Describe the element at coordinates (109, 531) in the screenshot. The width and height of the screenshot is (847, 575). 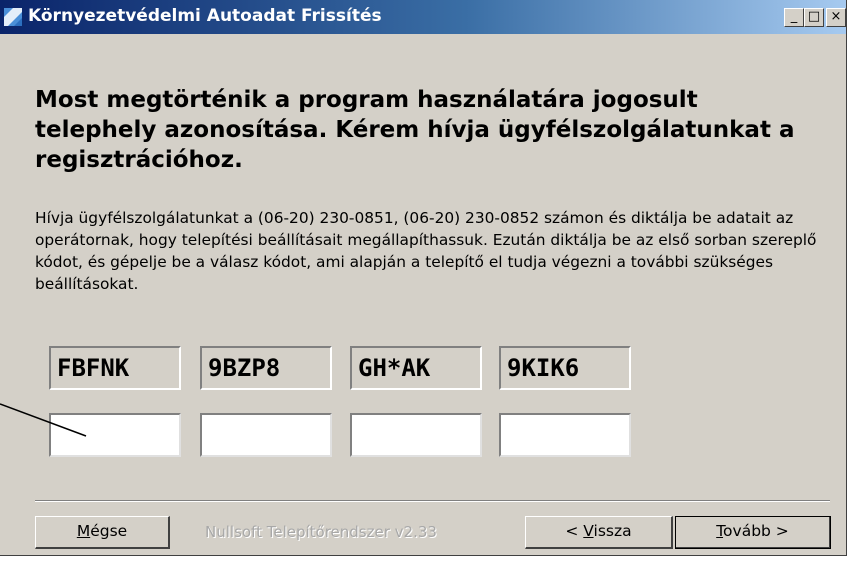
I see `cancel-label: égse` at that location.